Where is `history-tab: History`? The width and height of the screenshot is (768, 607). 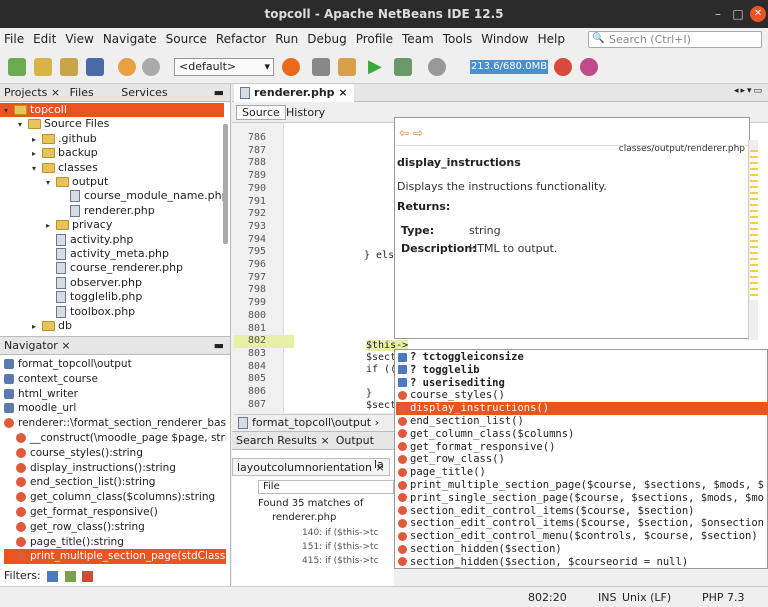
history-tab: History is located at coordinates (305, 112).